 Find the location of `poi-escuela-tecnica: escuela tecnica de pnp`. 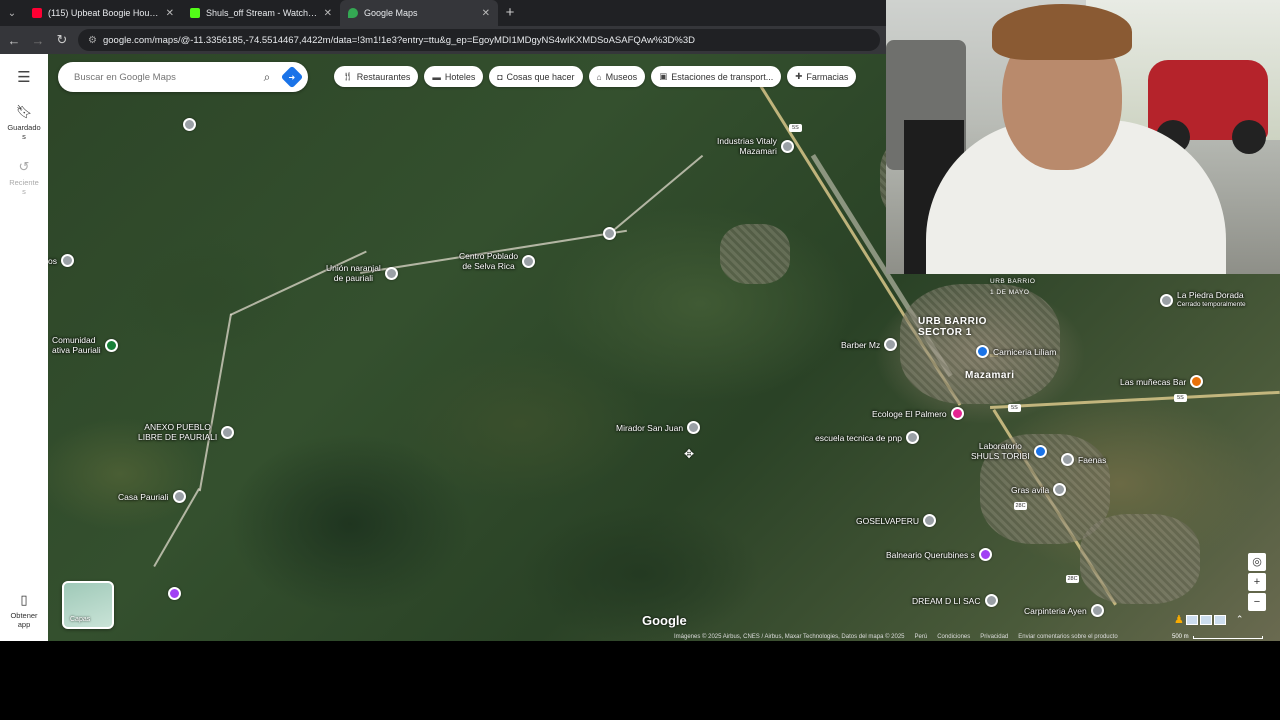

poi-escuela-tecnica: escuela tecnica de pnp is located at coordinates (867, 437).